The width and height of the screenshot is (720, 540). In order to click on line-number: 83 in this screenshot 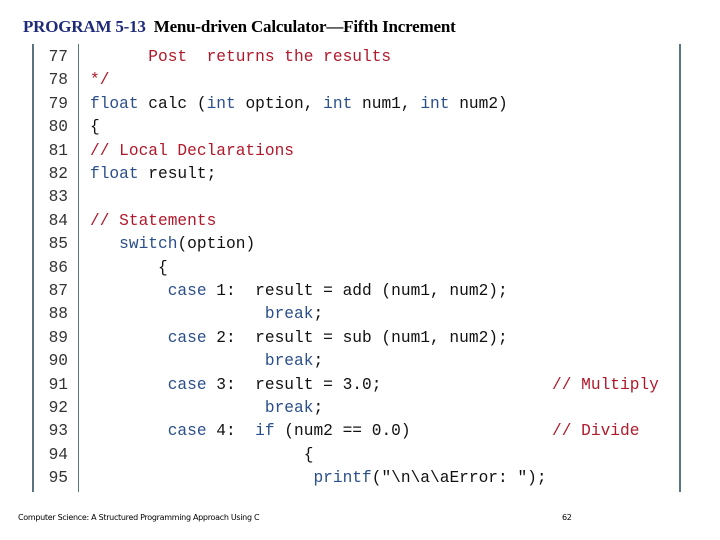, I will do `click(58, 197)`.